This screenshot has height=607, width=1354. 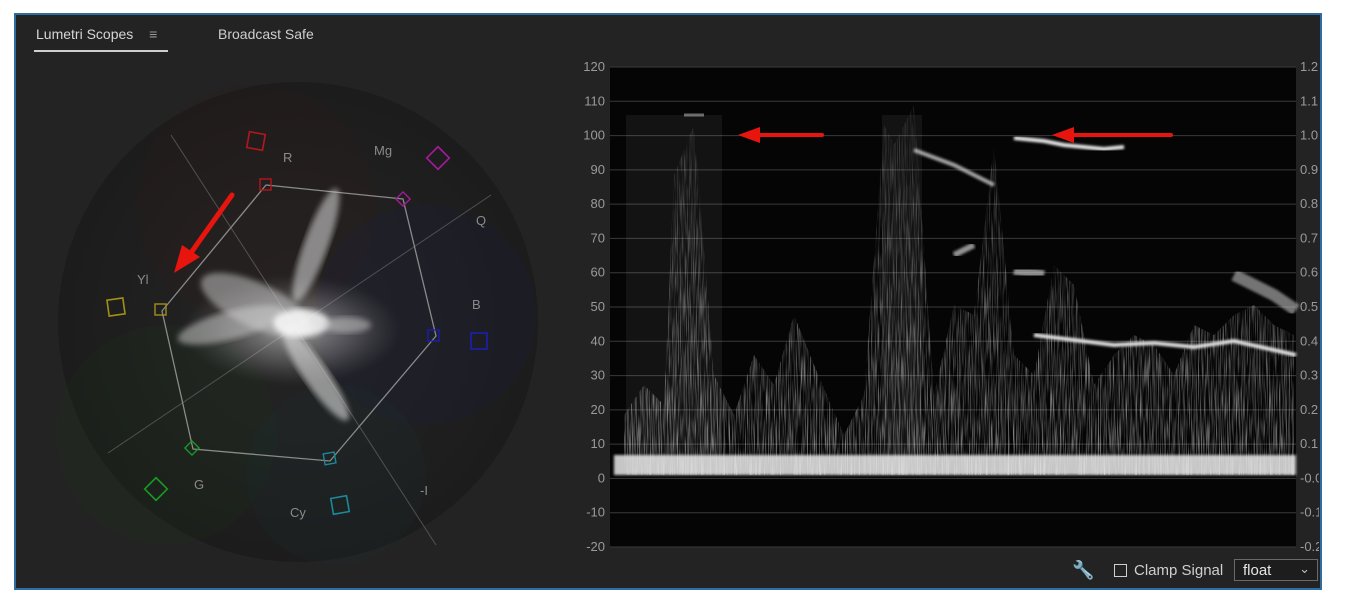 What do you see at coordinates (153, 34) in the screenshot?
I see `panel-menu-icon: ≡` at bounding box center [153, 34].